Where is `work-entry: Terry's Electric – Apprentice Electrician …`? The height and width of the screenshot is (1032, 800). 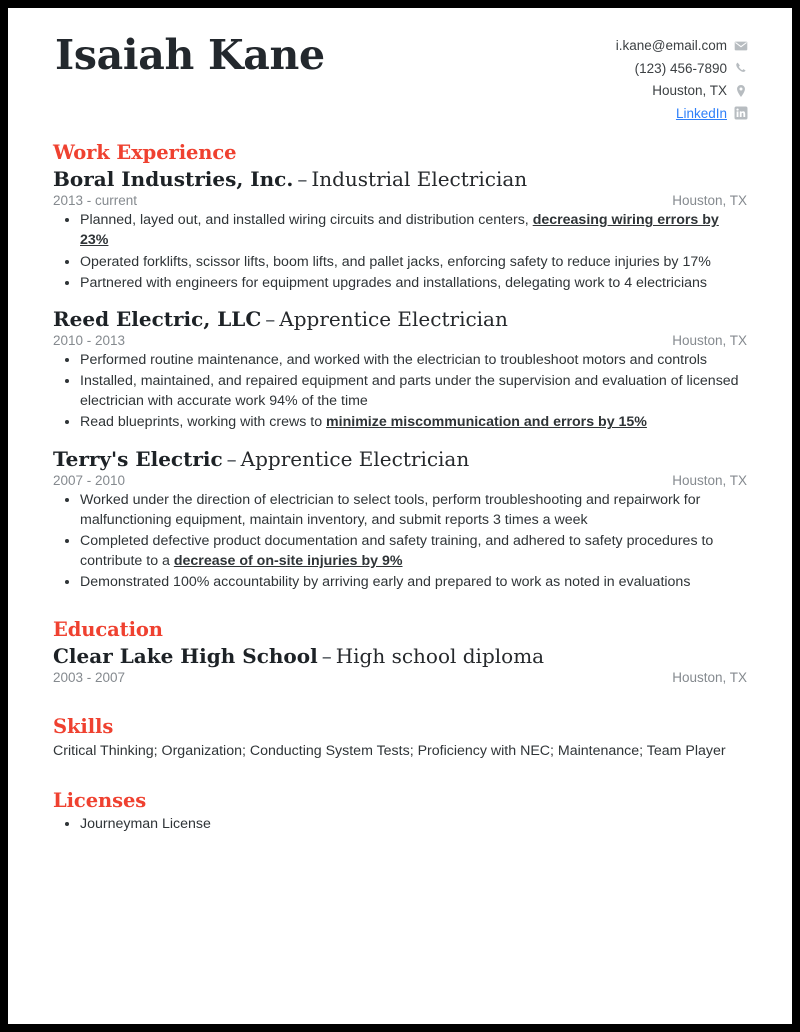 work-entry: Terry's Electric – Apprentice Electrician … is located at coordinates (400, 520).